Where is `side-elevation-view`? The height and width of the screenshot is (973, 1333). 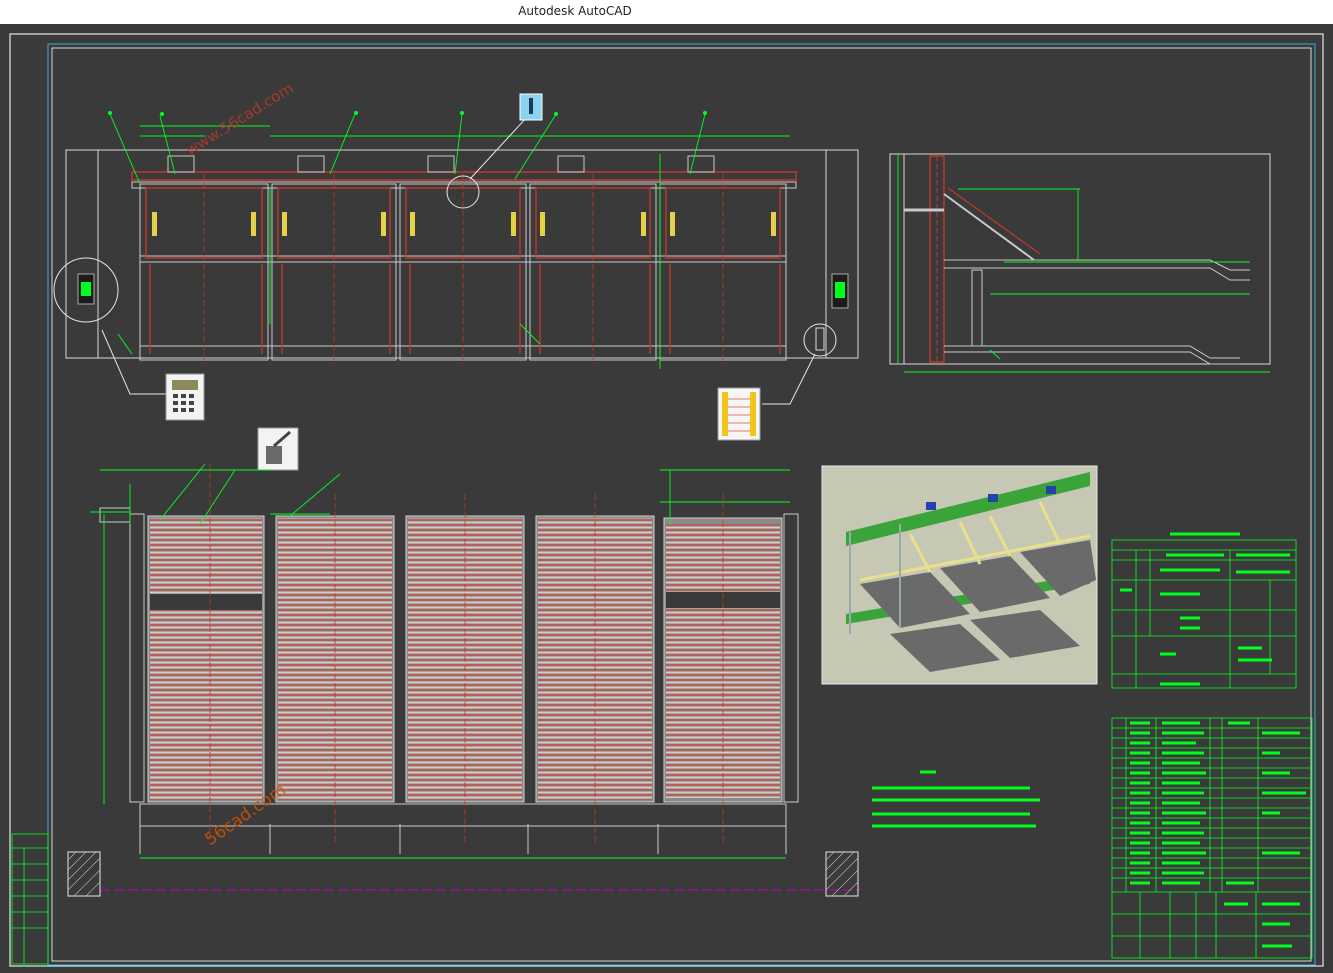 side-elevation-view is located at coordinates (1080, 263).